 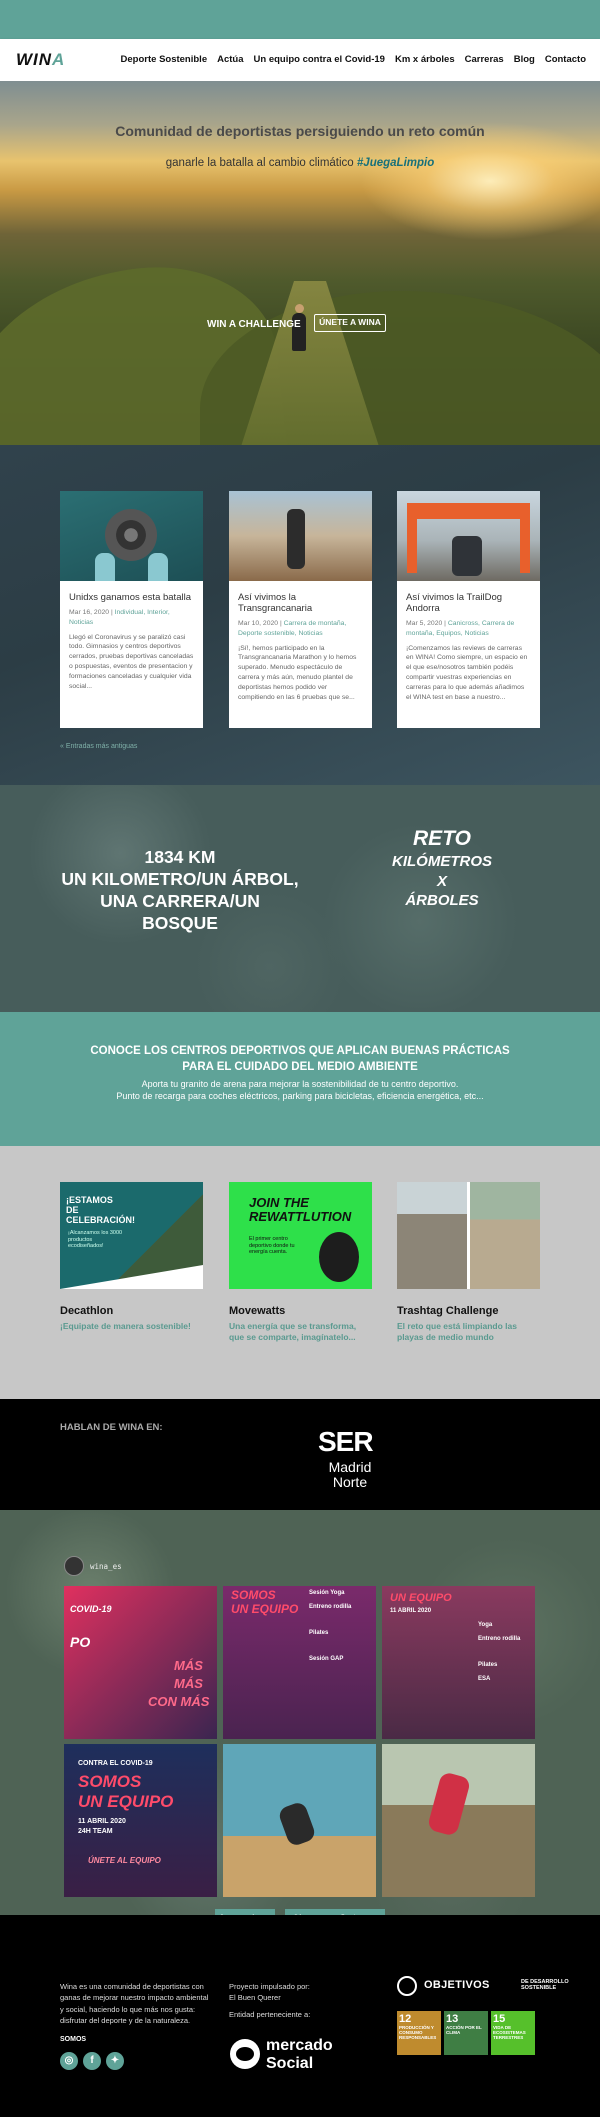 I want to click on sdg-label: ACCIÓN POR EL CLIMA, so click(x=464, y=2030).